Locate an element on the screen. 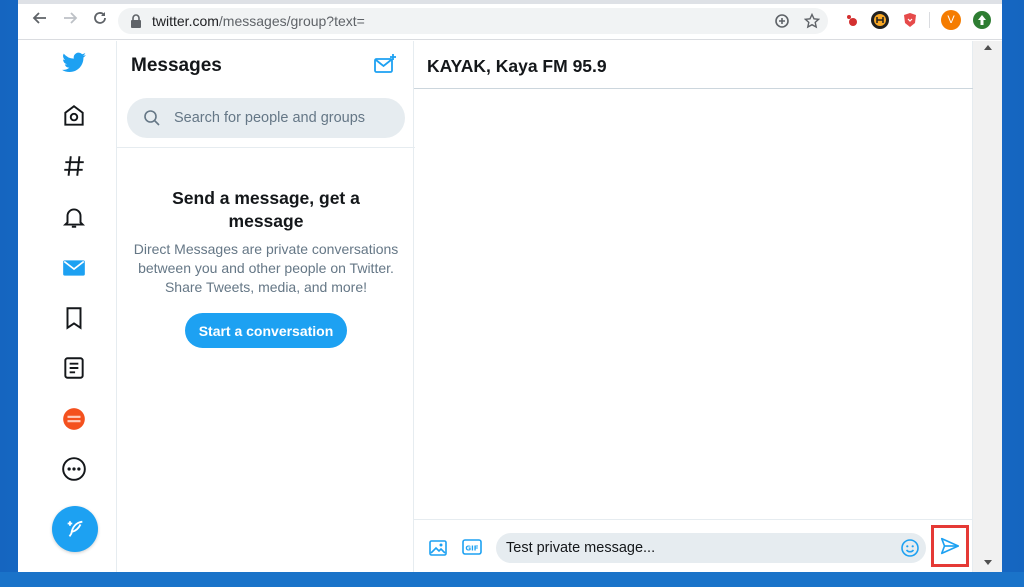  nav-profile is located at coordinates (74, 419).